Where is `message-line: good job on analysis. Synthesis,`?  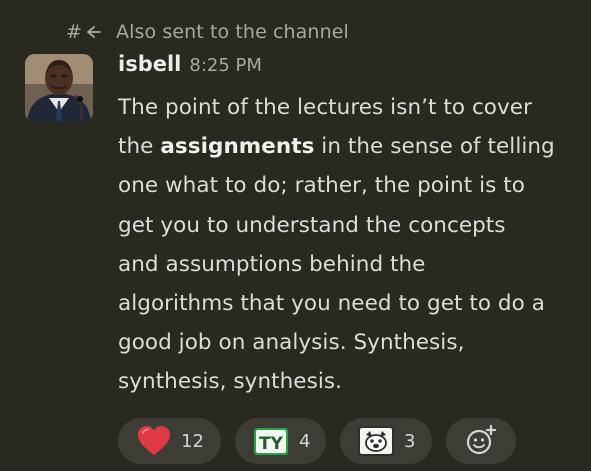
message-line: good job on analysis. Synthesis, is located at coordinates (345, 342).